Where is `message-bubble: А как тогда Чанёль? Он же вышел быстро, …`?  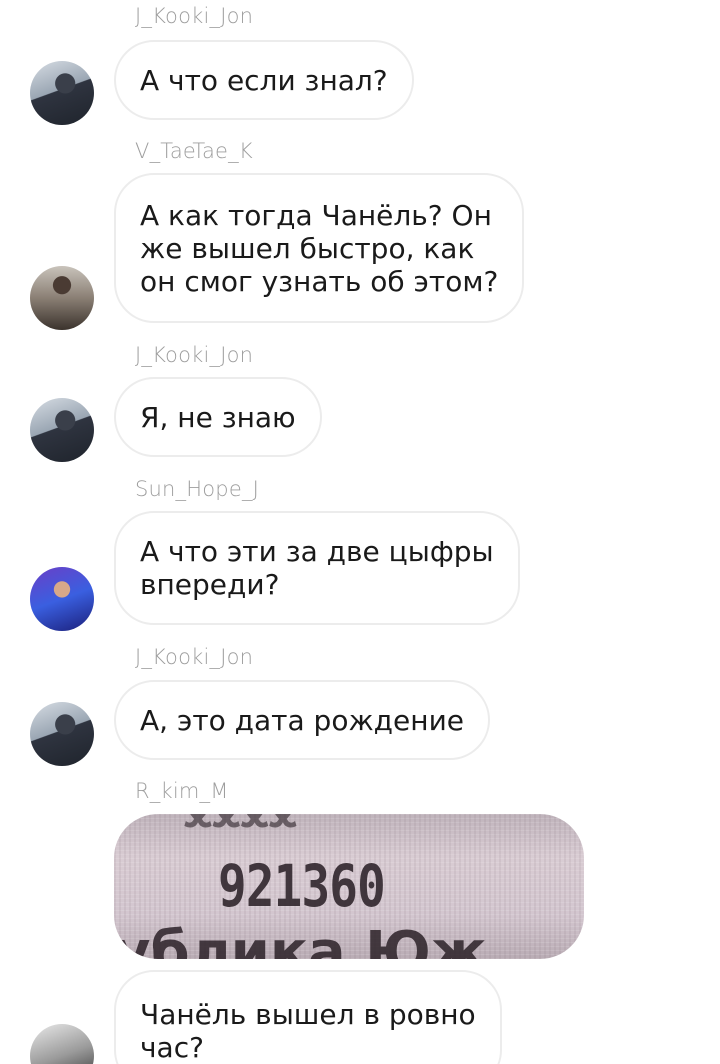 message-bubble: А как тогда Чанёль? Он же вышел быстро, … is located at coordinates (319, 248).